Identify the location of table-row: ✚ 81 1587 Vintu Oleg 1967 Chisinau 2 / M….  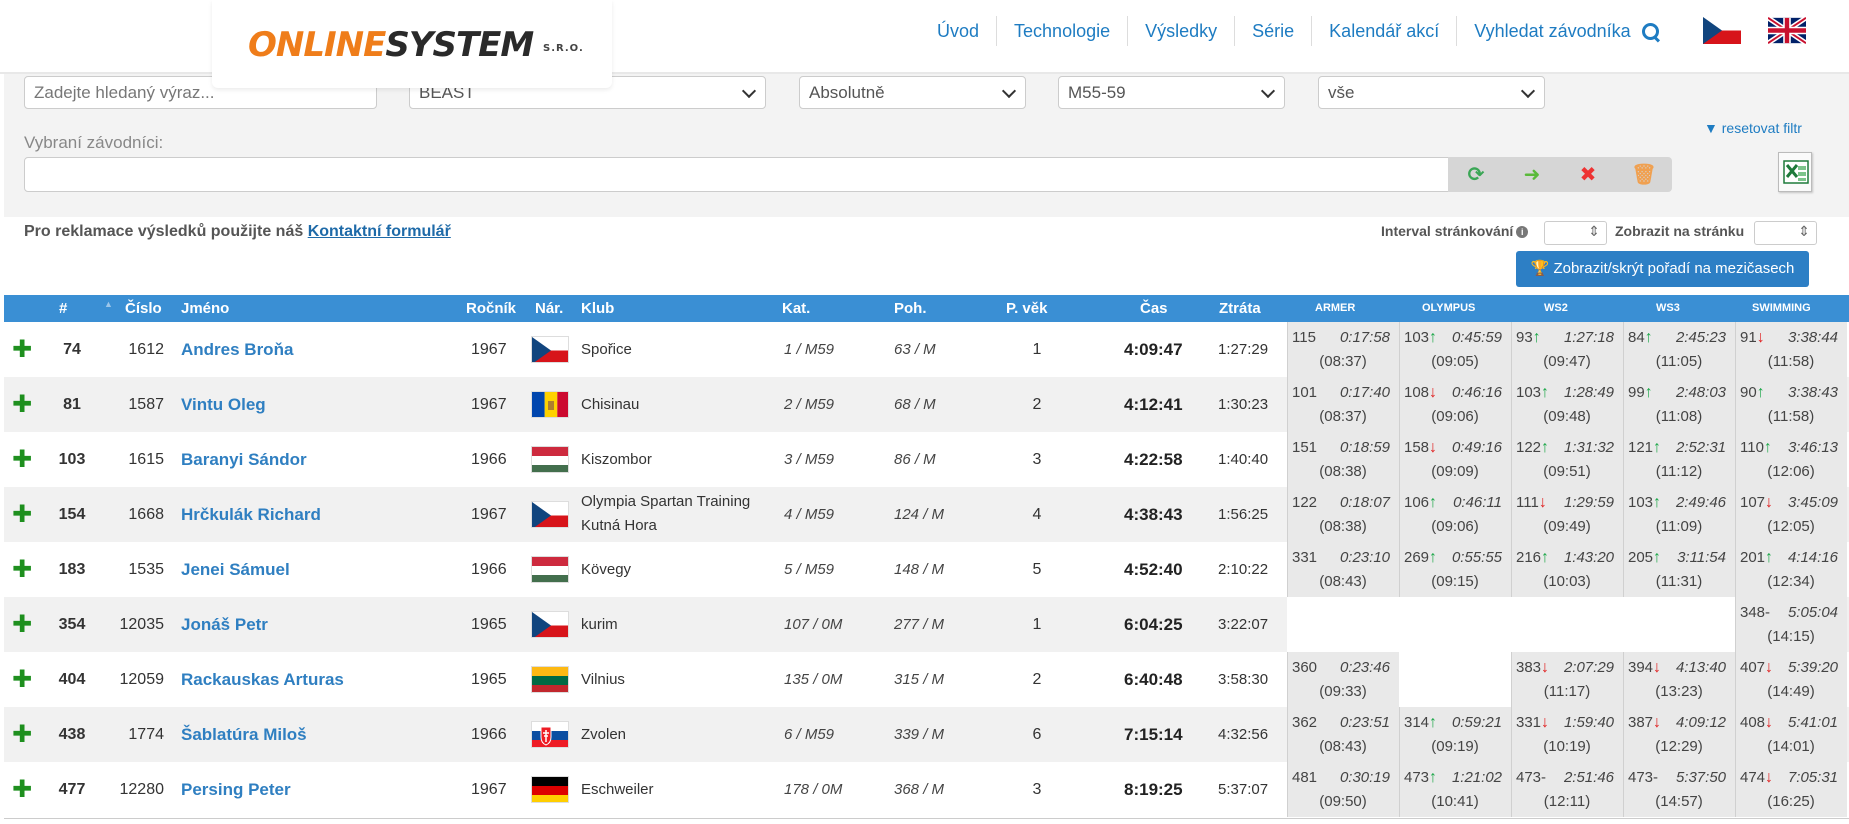
(926, 404).